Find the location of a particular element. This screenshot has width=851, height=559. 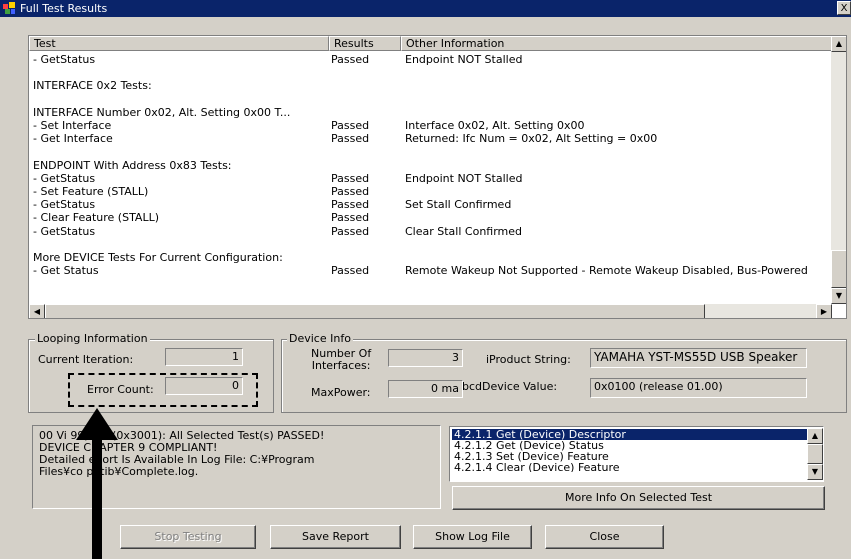

row-test: - Set Feature (STALL) is located at coordinates (91, 191).